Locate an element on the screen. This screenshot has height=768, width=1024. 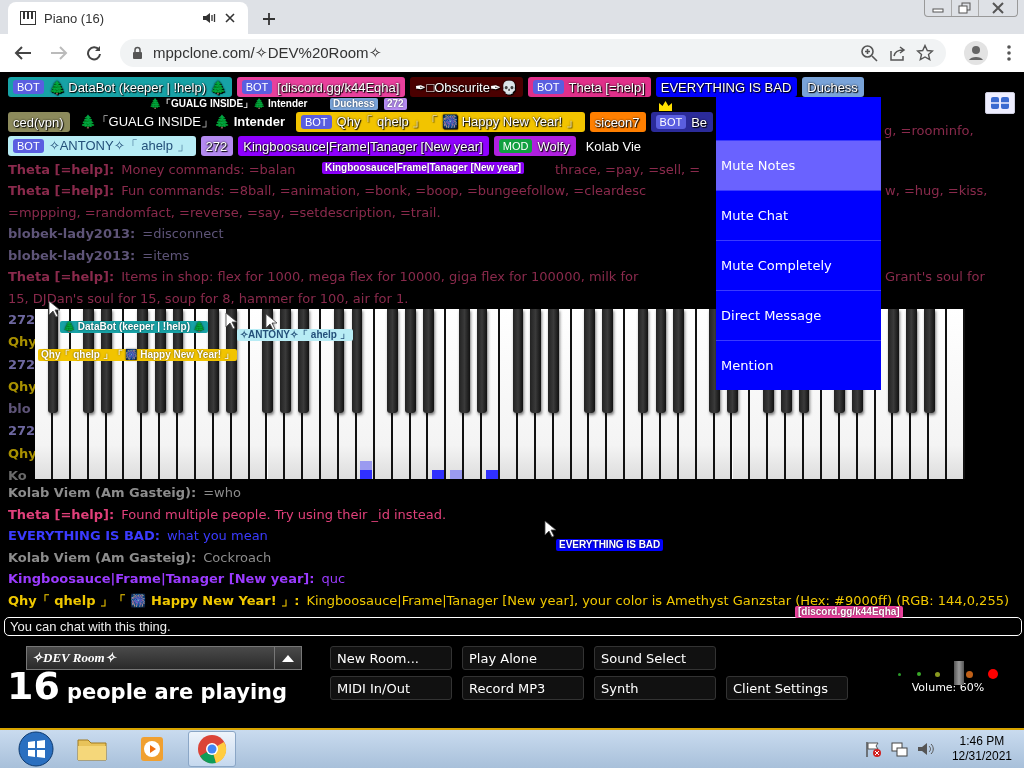
zoom-icon is located at coordinates (869, 53).